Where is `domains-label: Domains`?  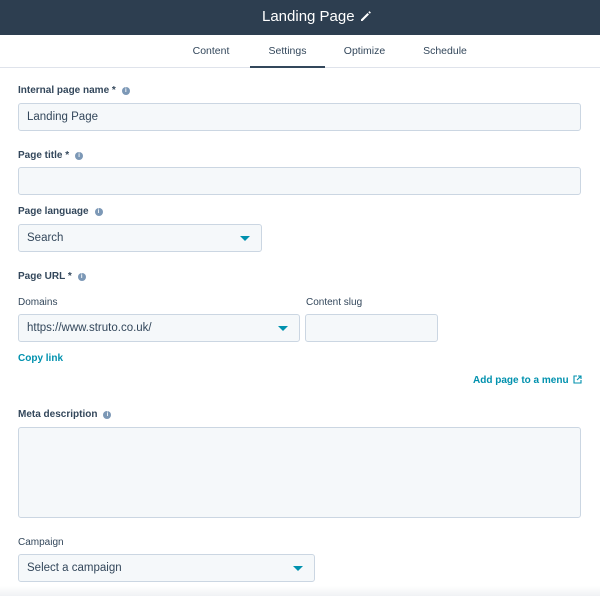 domains-label: Domains is located at coordinates (38, 302).